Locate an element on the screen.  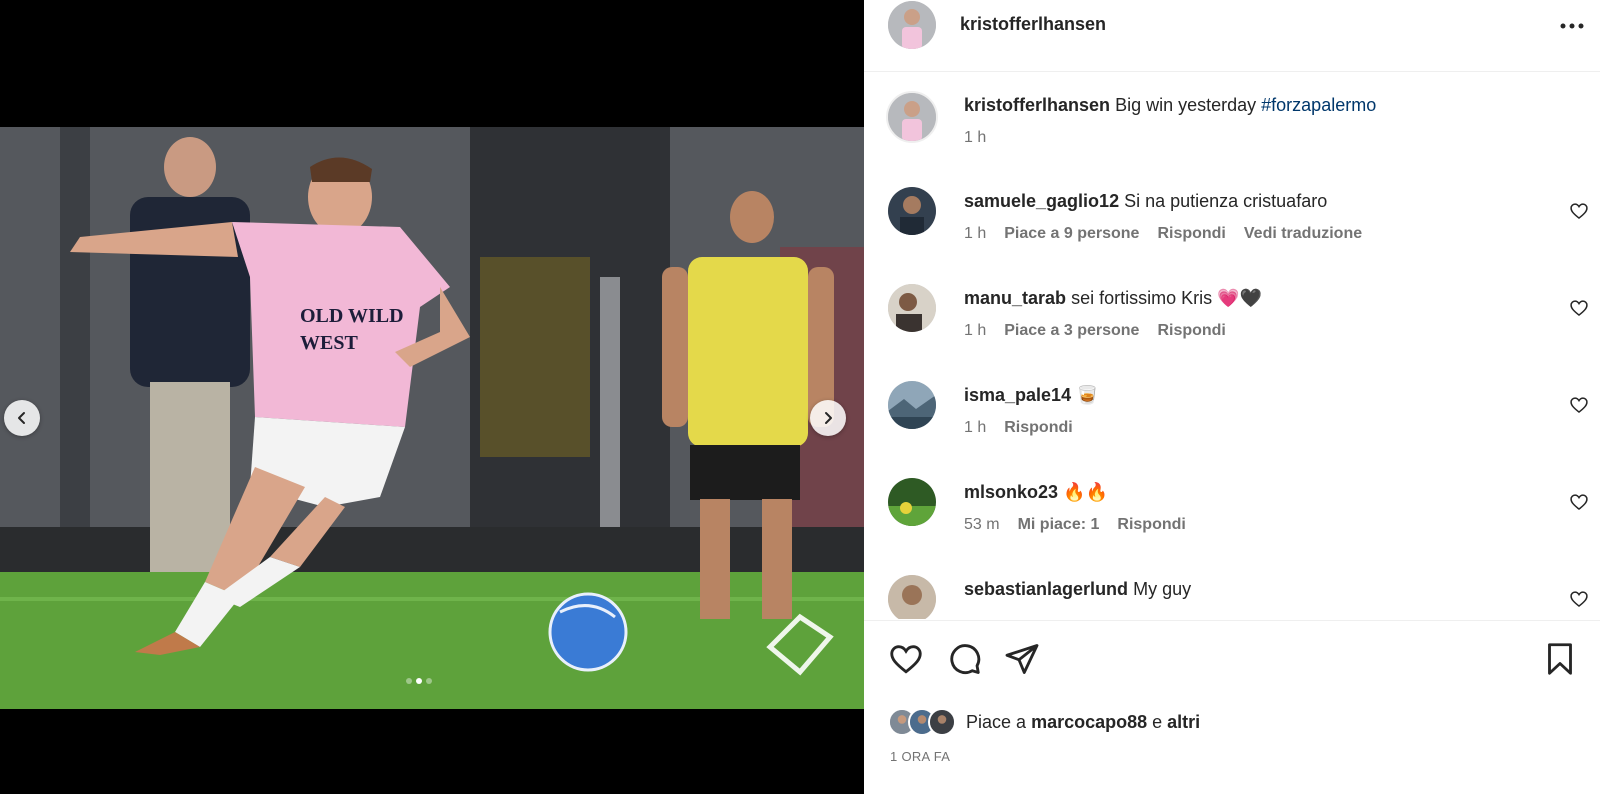
comment-body: 🔥🔥 is located at coordinates (1085, 492).